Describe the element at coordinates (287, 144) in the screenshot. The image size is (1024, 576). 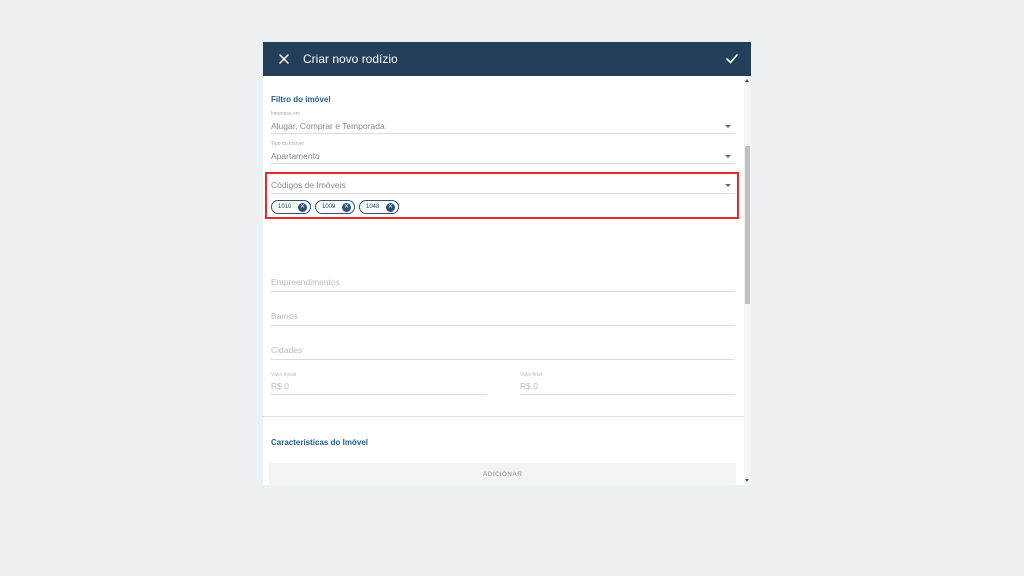
I see `property-type-label: Tipo do Imóvel` at that location.